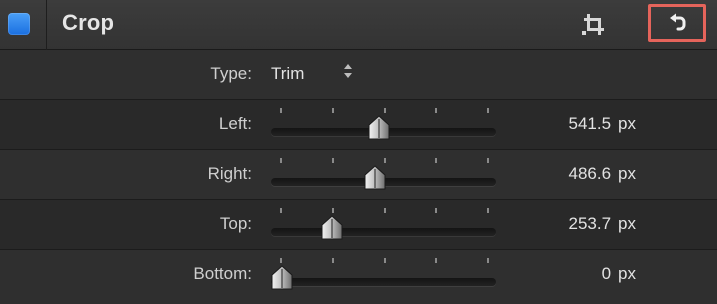  What do you see at coordinates (627, 123) in the screenshot?
I see `left-unit: px` at bounding box center [627, 123].